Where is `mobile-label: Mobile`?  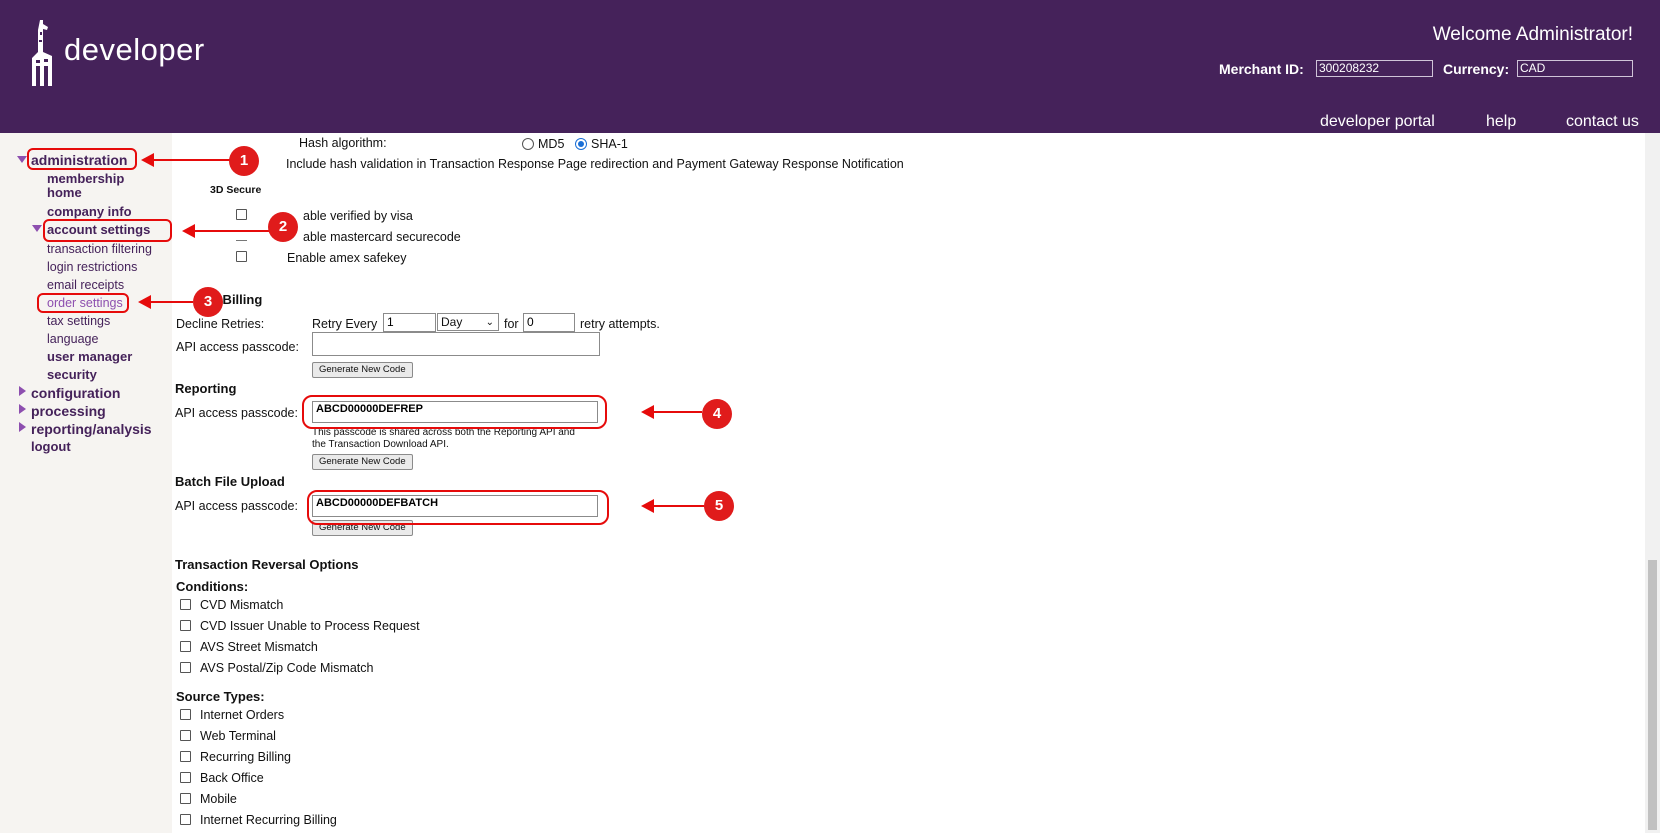 mobile-label: Mobile is located at coordinates (218, 799).